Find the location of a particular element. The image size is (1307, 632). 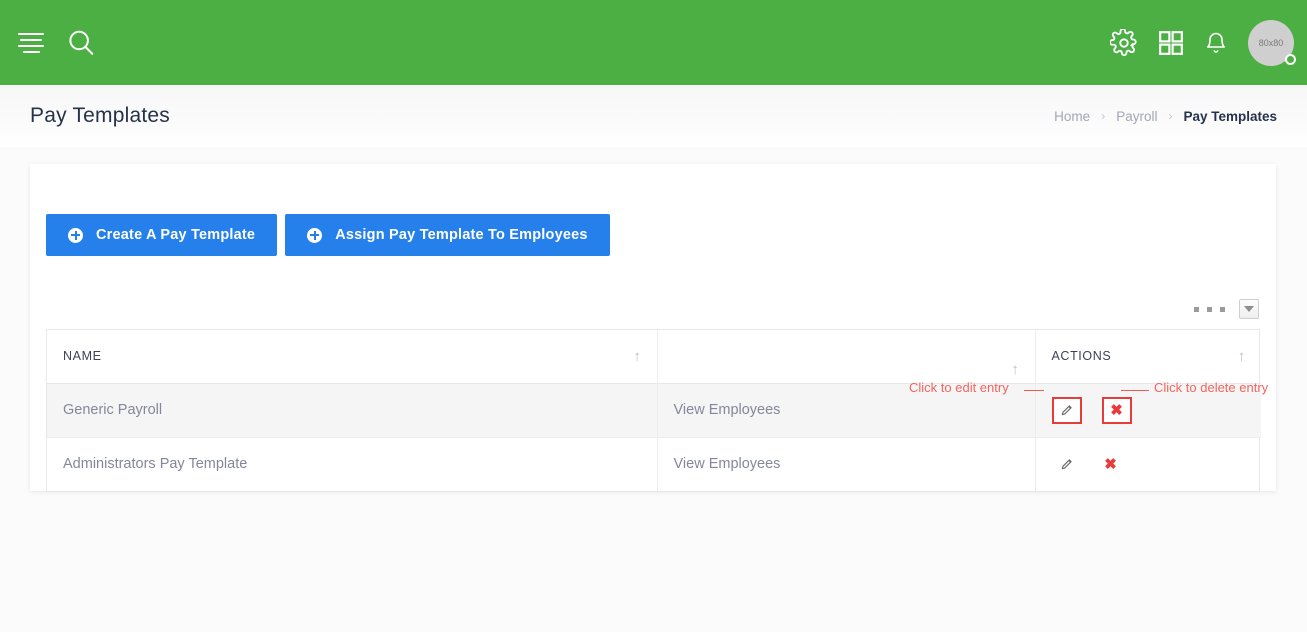

annotation-leader-line-delete is located at coordinates (1135, 390).